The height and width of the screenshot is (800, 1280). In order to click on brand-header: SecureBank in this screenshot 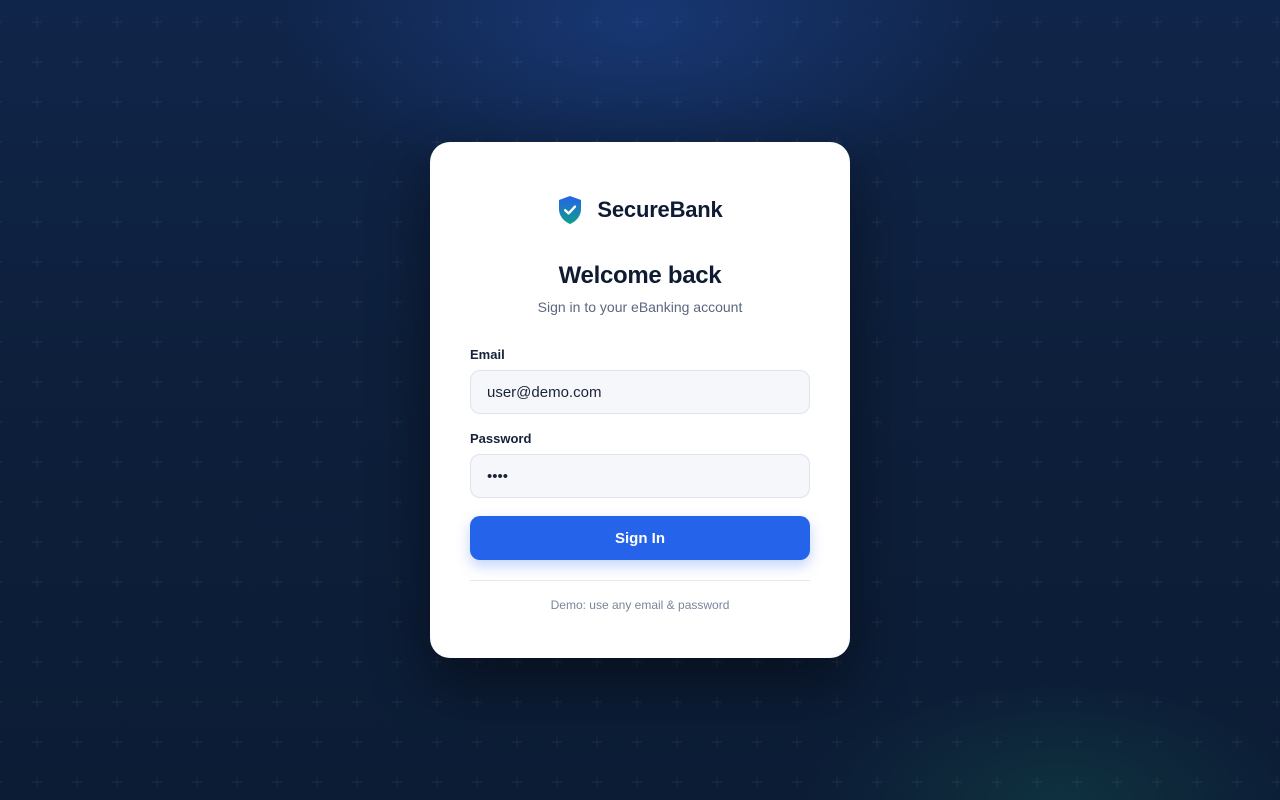, I will do `click(640, 210)`.